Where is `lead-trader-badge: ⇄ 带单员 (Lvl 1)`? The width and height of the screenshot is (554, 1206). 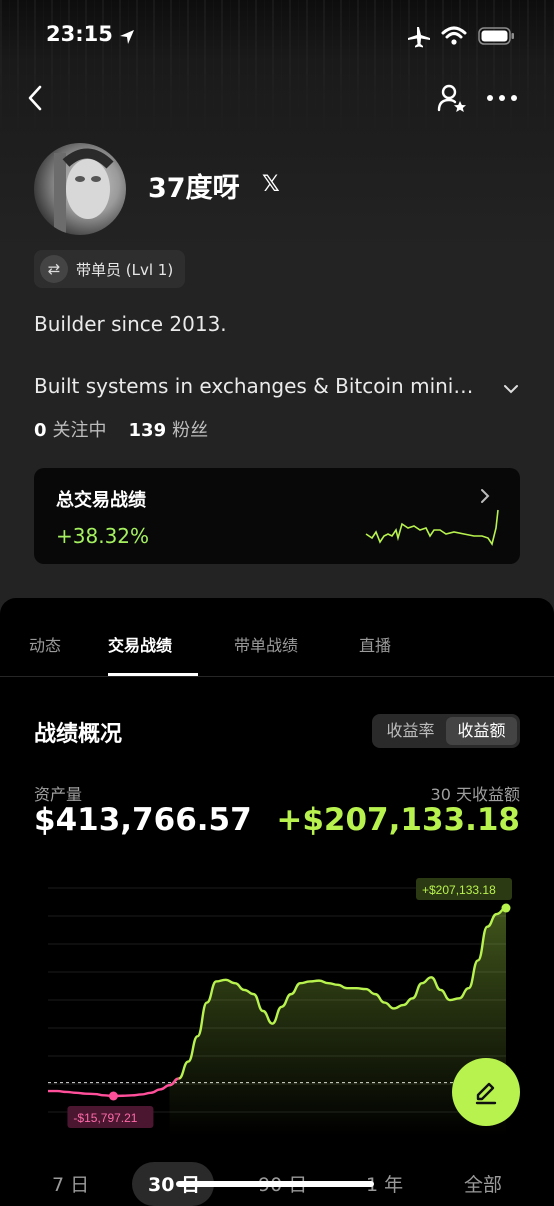
lead-trader-badge: ⇄ 带单员 (Lvl 1) is located at coordinates (110, 269).